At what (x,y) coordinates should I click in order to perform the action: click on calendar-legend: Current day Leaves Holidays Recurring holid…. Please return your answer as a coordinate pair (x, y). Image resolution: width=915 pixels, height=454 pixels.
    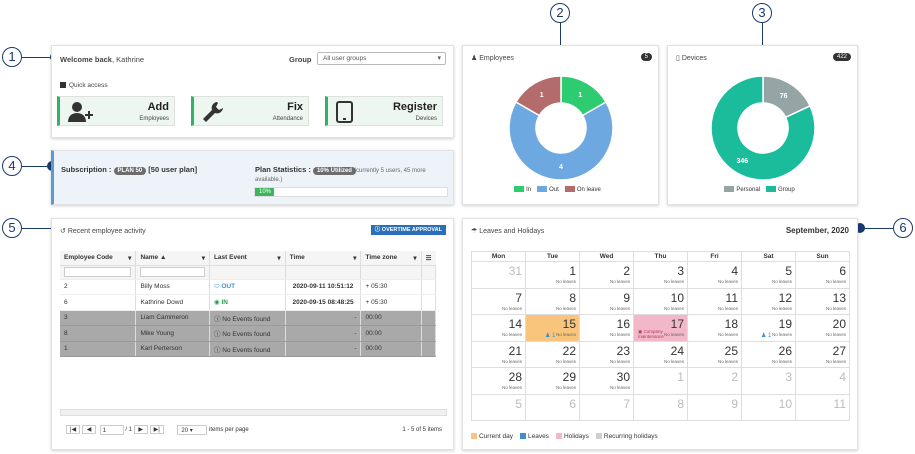
    Looking at the image, I should click on (568, 436).